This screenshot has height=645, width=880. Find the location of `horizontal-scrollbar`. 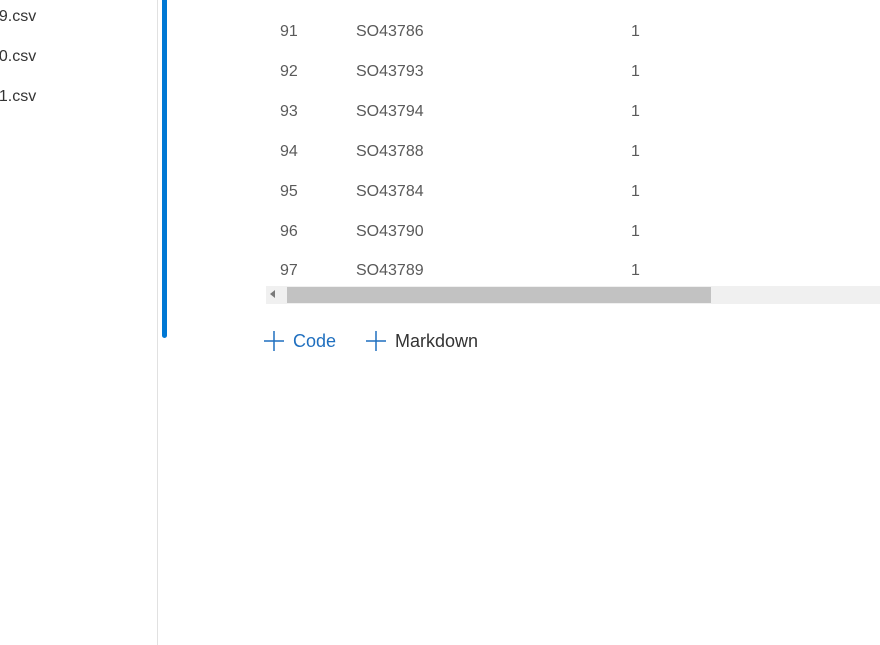

horizontal-scrollbar is located at coordinates (573, 295).